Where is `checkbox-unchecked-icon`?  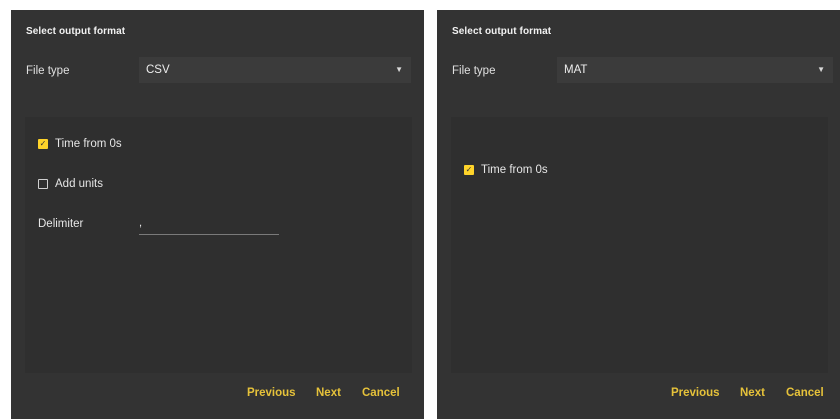
checkbox-unchecked-icon is located at coordinates (43, 184).